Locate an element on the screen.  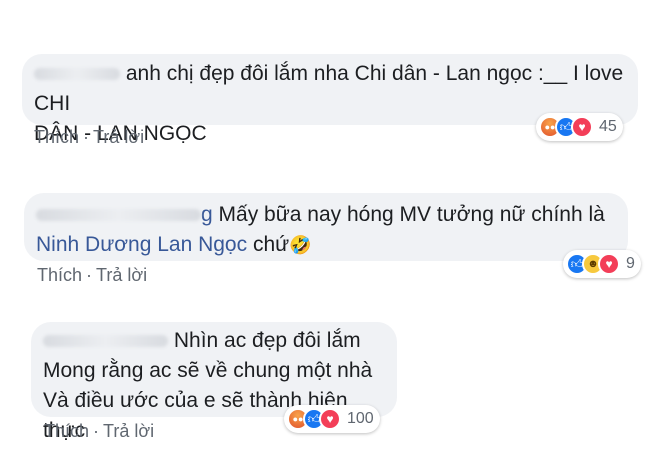
reaction-count: 45 is located at coordinates (608, 126).